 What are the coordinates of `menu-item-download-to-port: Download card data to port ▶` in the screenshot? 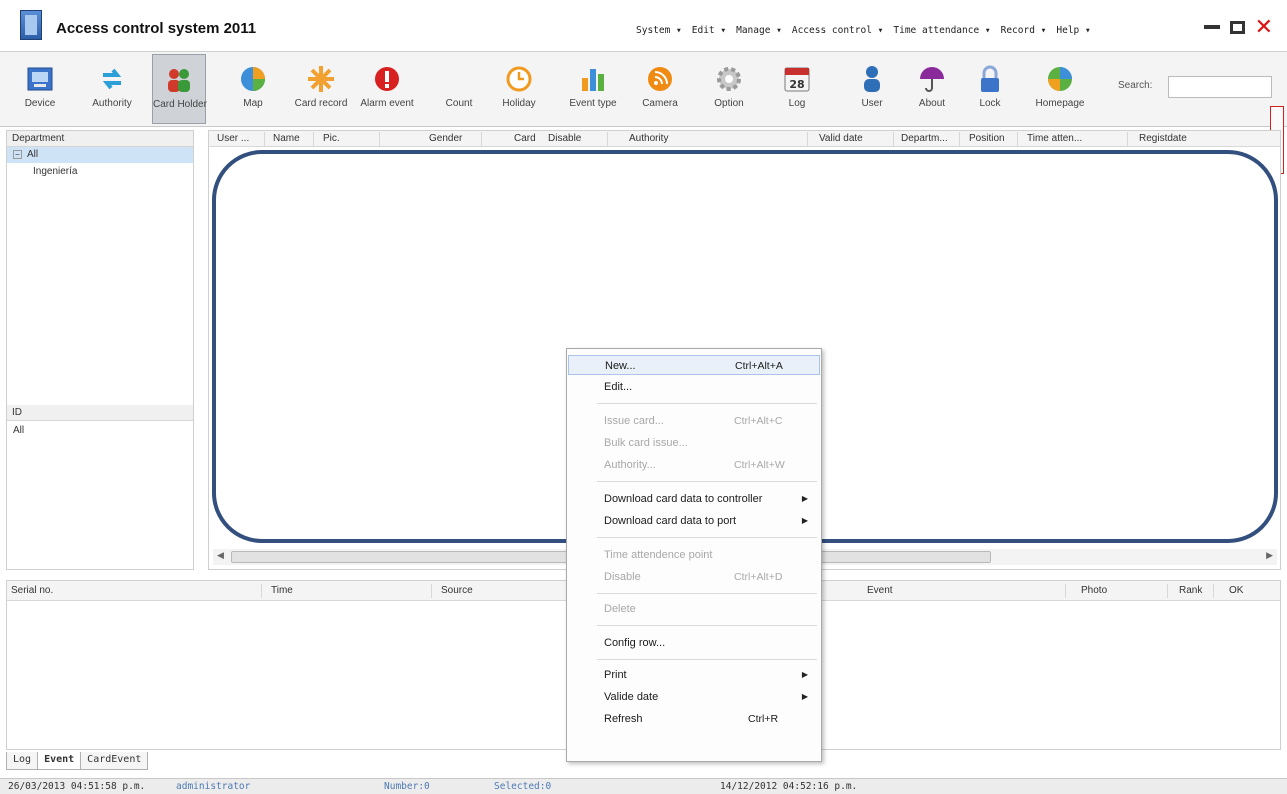 It's located at (694, 521).